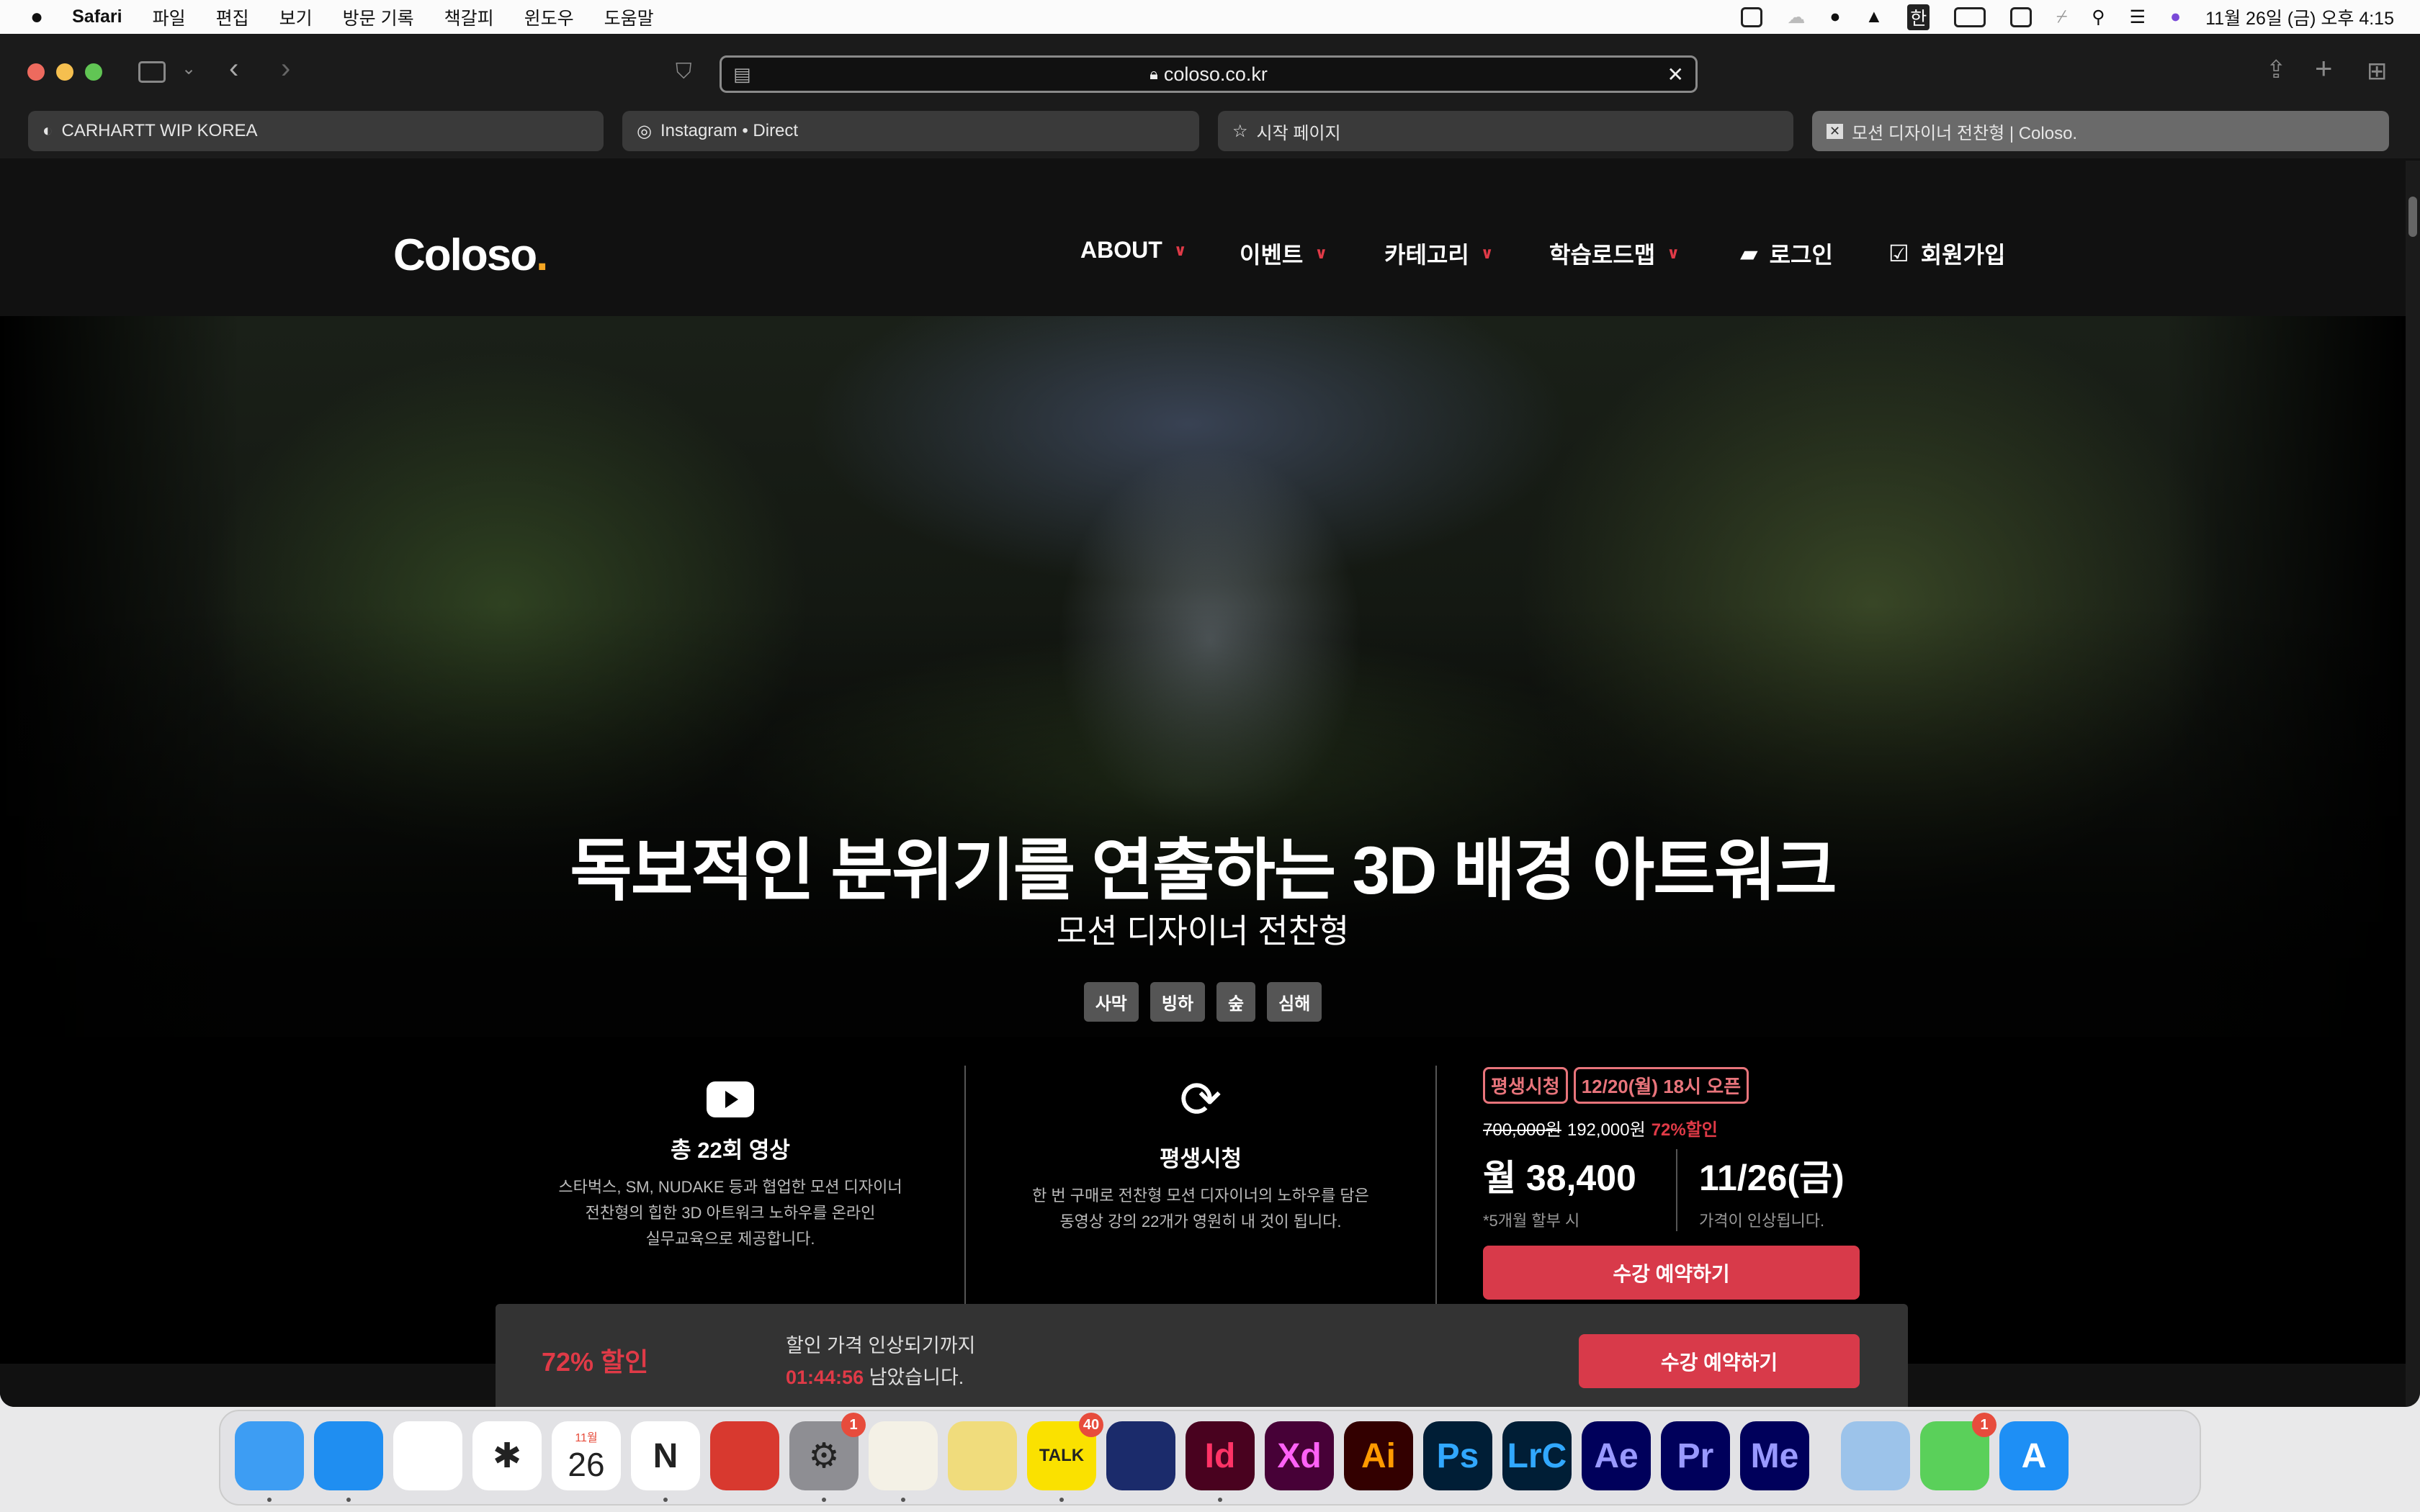  I want to click on dock-kakaotalk-icon: TALK 40, so click(1065, 1451).